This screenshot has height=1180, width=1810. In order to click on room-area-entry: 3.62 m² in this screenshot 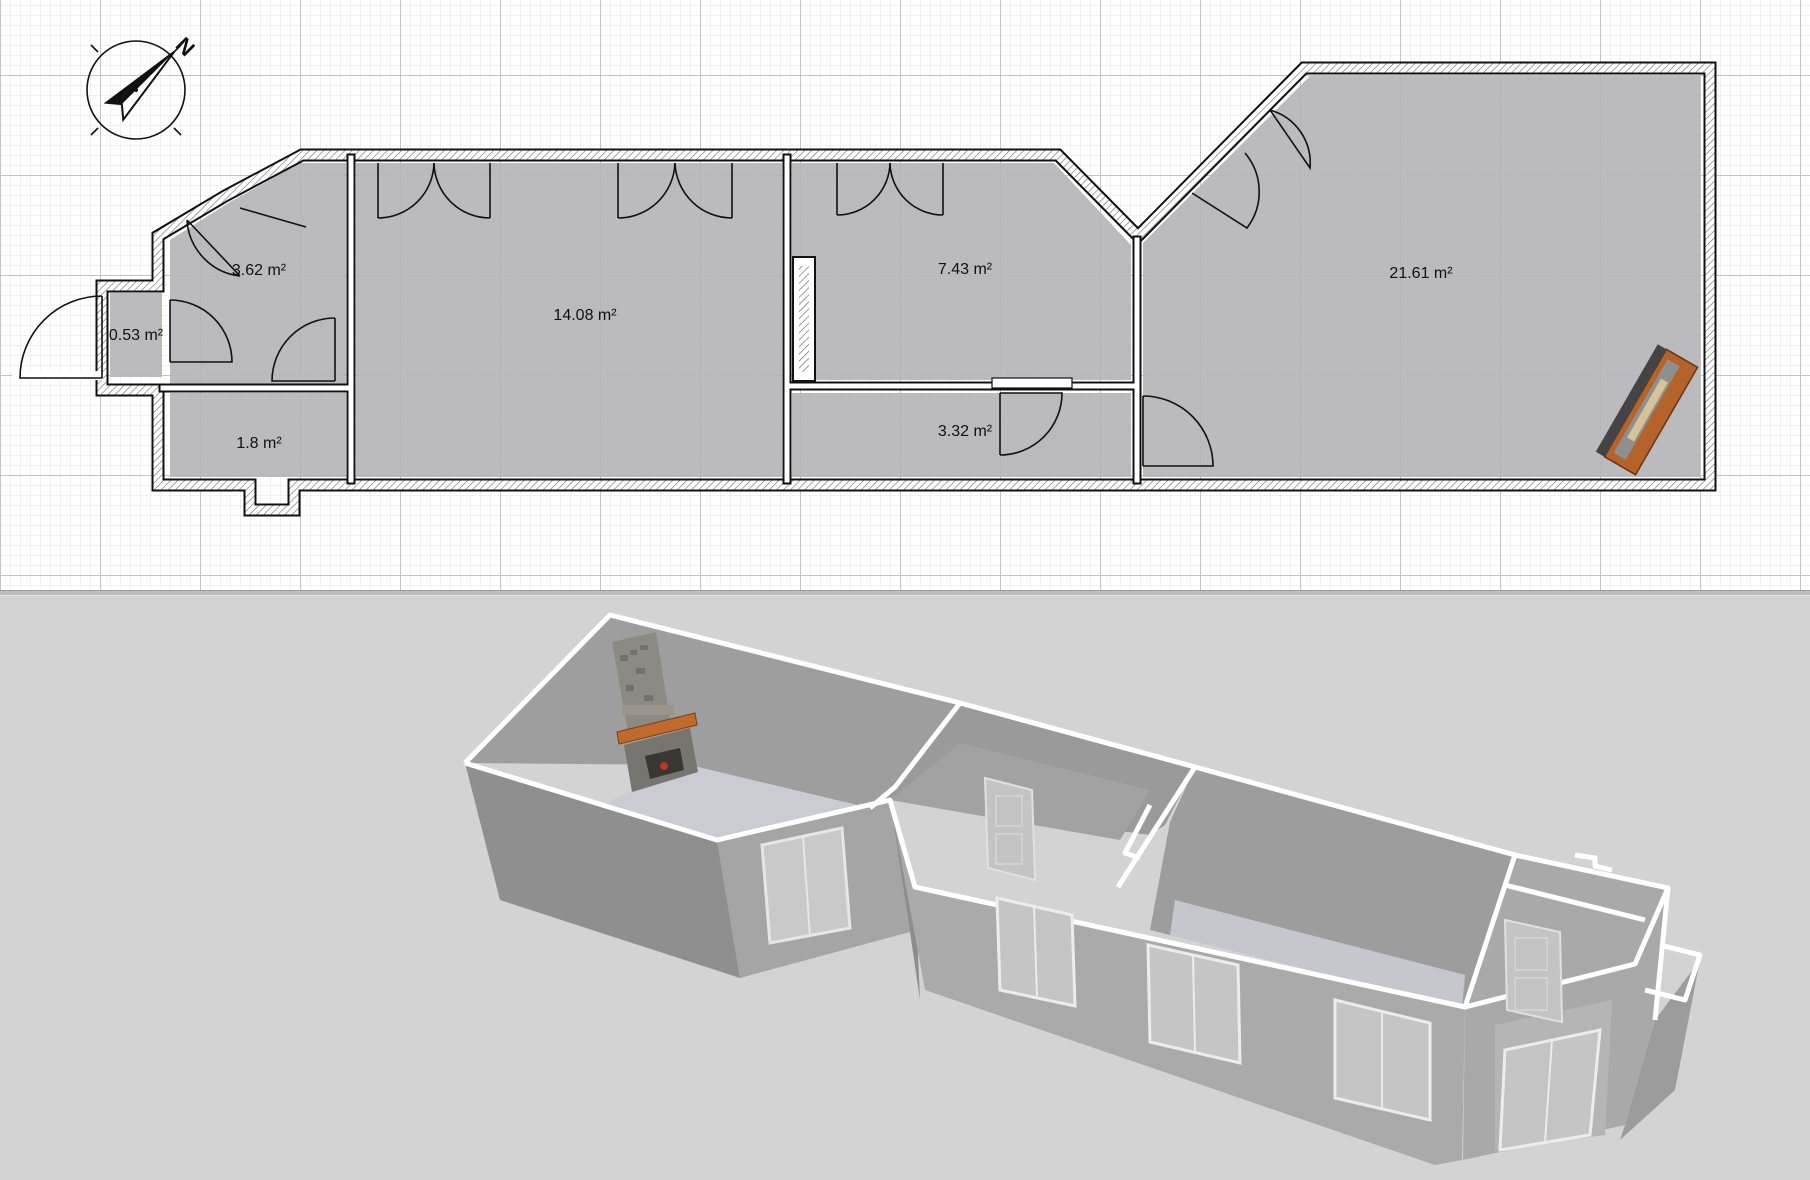, I will do `click(259, 270)`.